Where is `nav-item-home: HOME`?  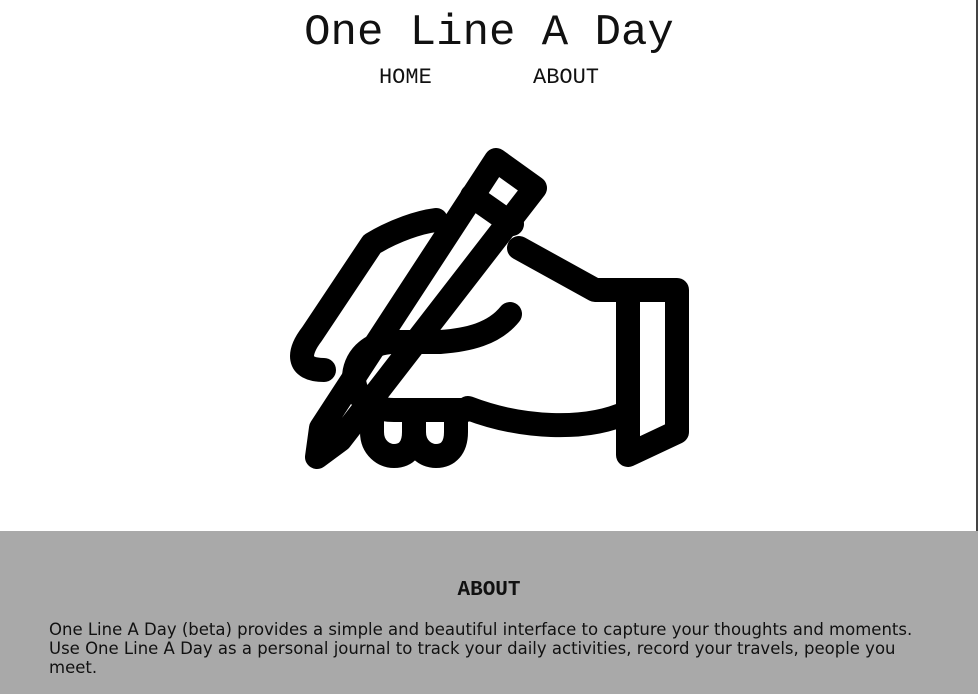
nav-item-home: HOME is located at coordinates (405, 78).